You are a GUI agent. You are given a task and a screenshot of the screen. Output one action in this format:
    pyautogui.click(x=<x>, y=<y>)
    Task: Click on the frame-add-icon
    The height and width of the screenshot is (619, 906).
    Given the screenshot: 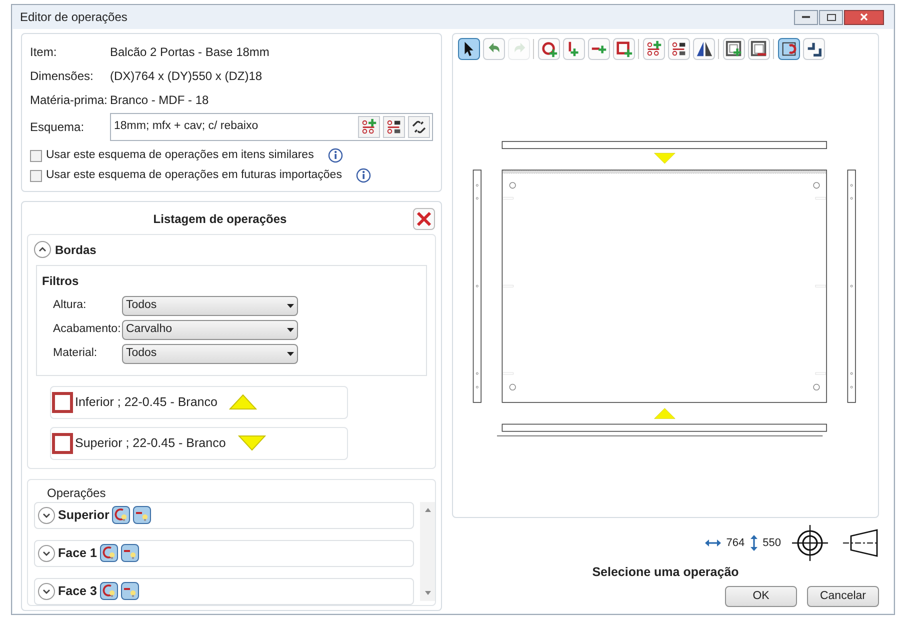 What is the action you would take?
    pyautogui.click(x=734, y=49)
    